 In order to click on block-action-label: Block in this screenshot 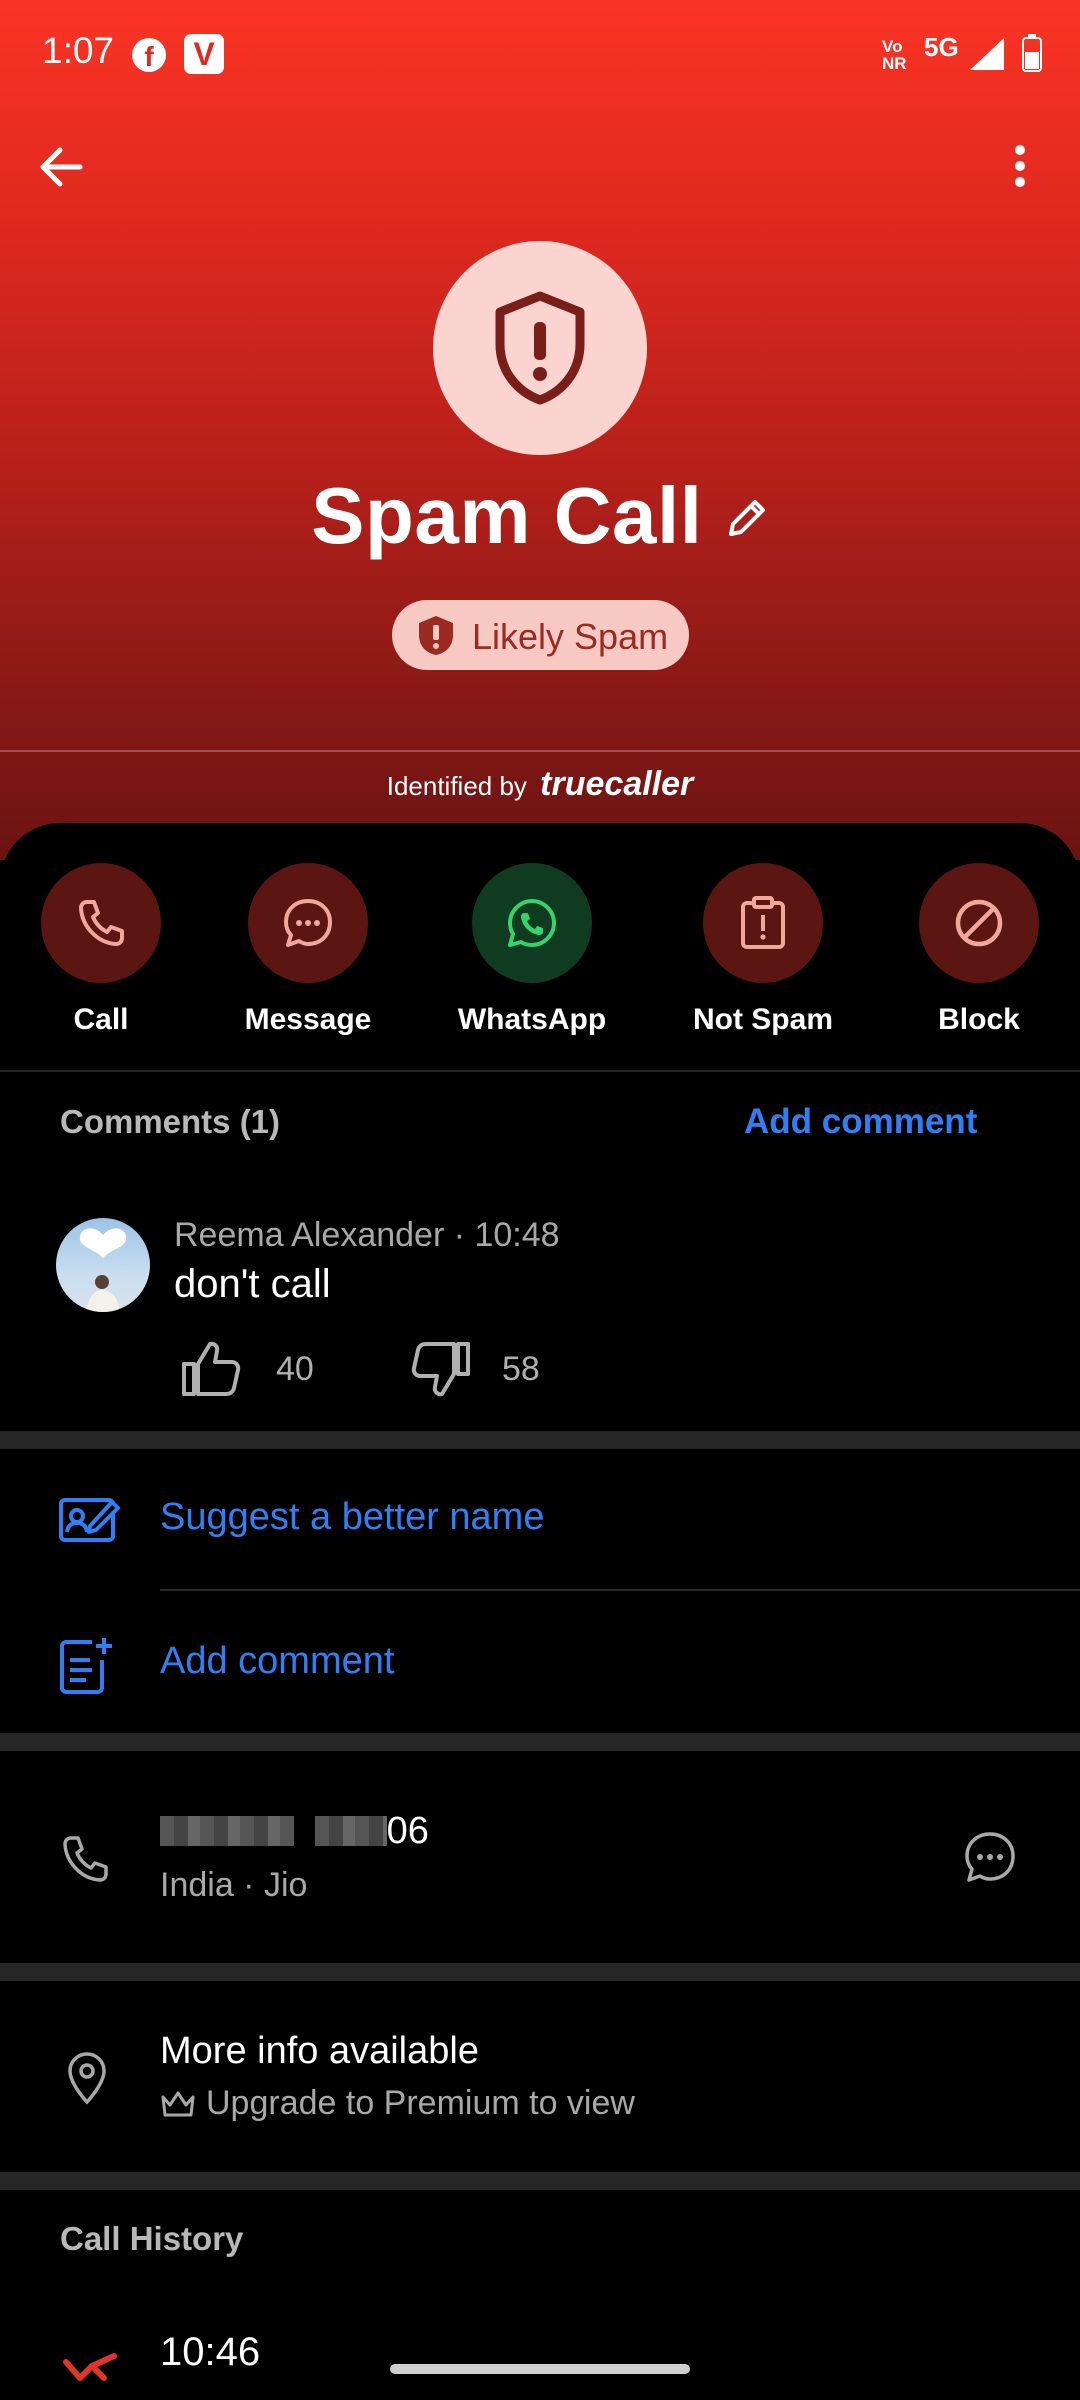, I will do `click(979, 1019)`.